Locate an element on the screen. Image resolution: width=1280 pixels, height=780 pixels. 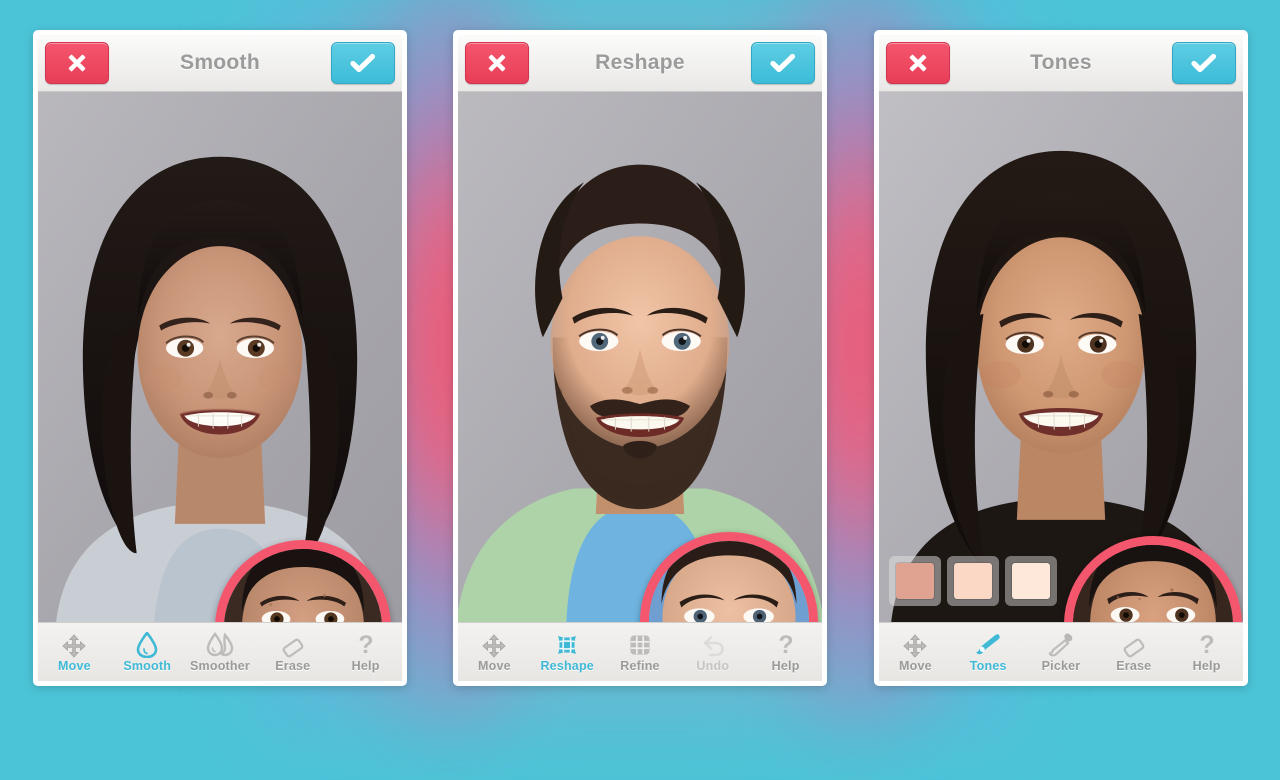
tool-tones: Tones is located at coordinates (988, 652).